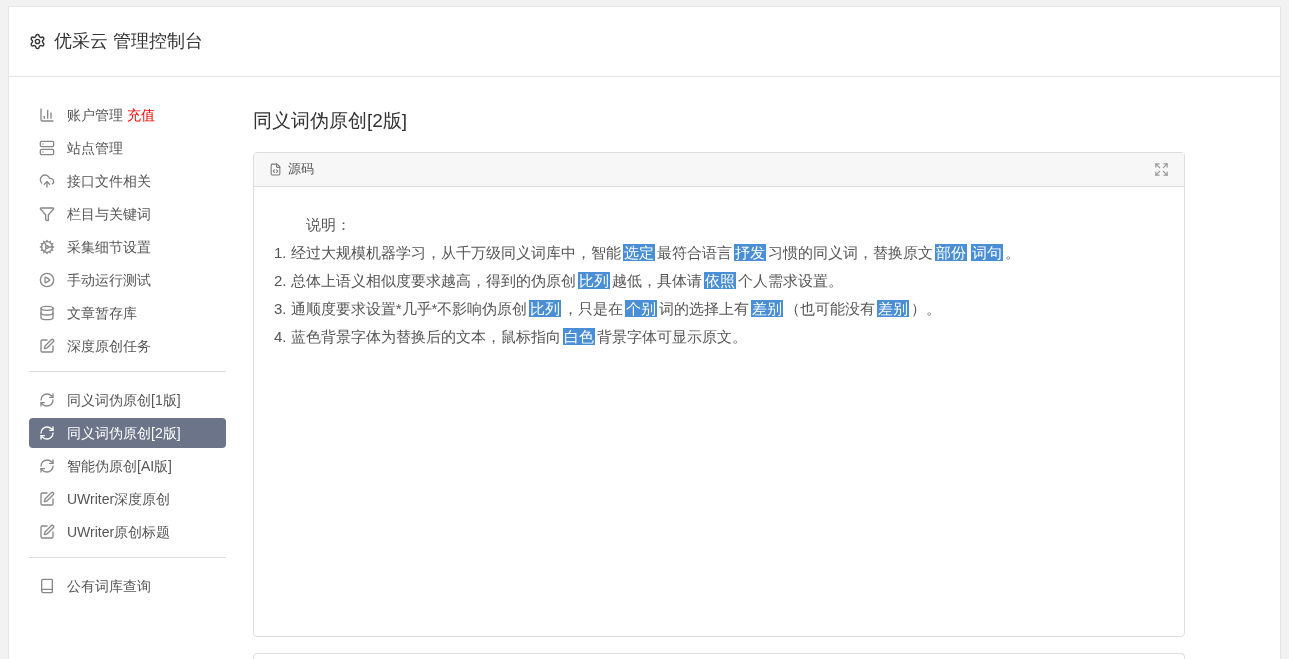 This screenshot has width=1289, height=659. I want to click on sidebar-item: 栏目与关键词, so click(127, 214).